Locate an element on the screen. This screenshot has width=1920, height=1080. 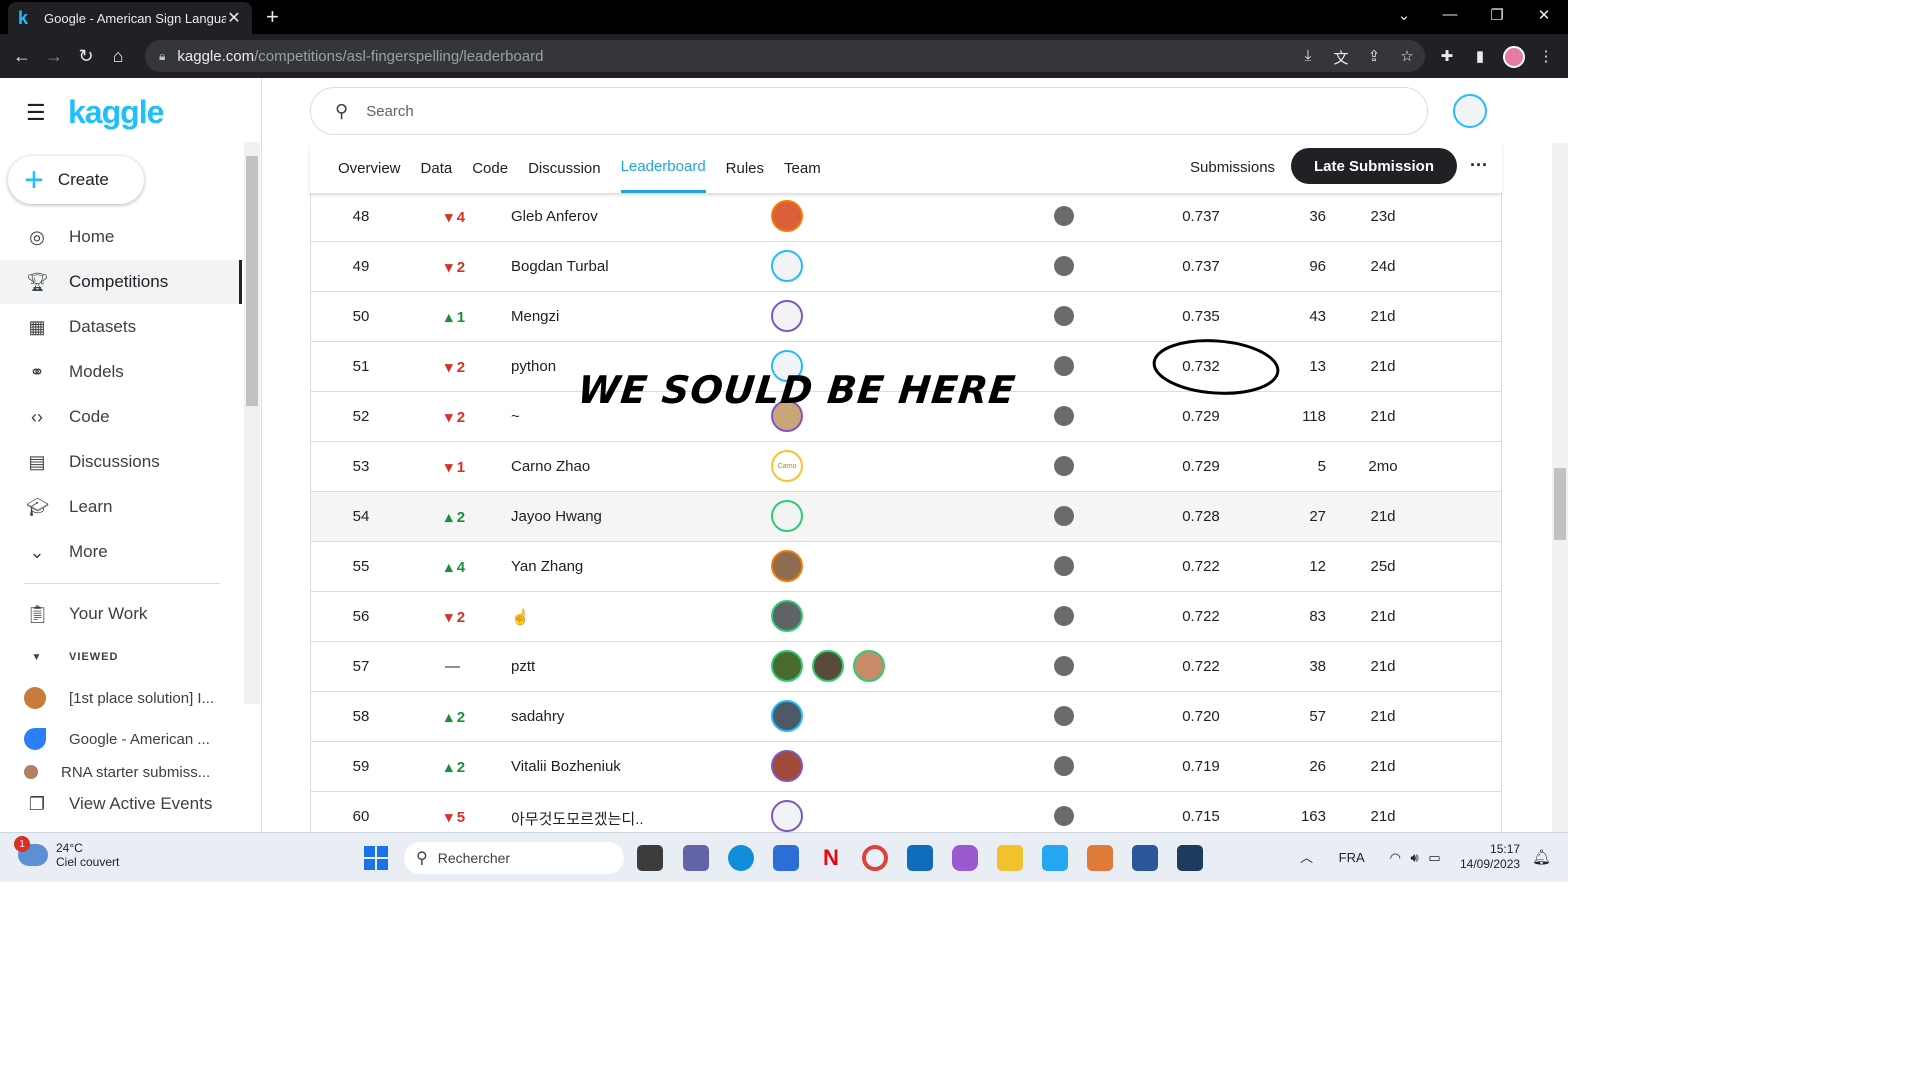
vscode-app-icon is located at coordinates (1055, 858).